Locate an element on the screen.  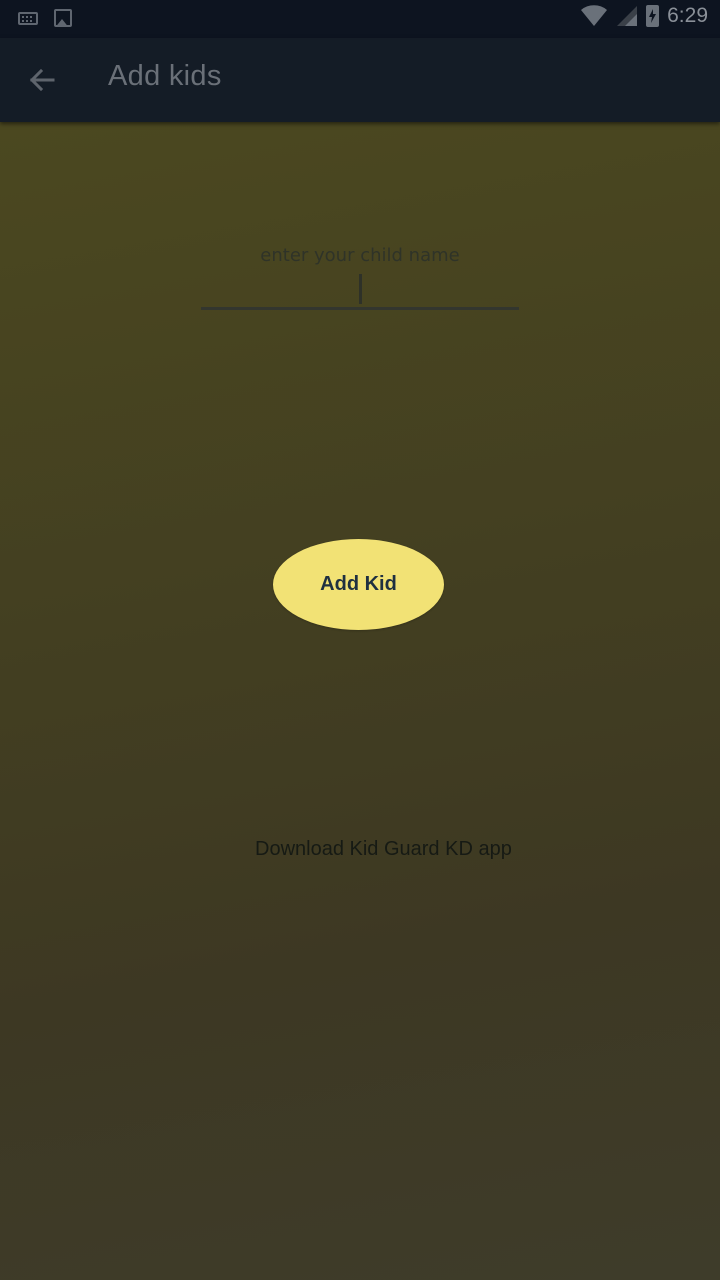
add-kid-button: Add Kid is located at coordinates (358, 584).